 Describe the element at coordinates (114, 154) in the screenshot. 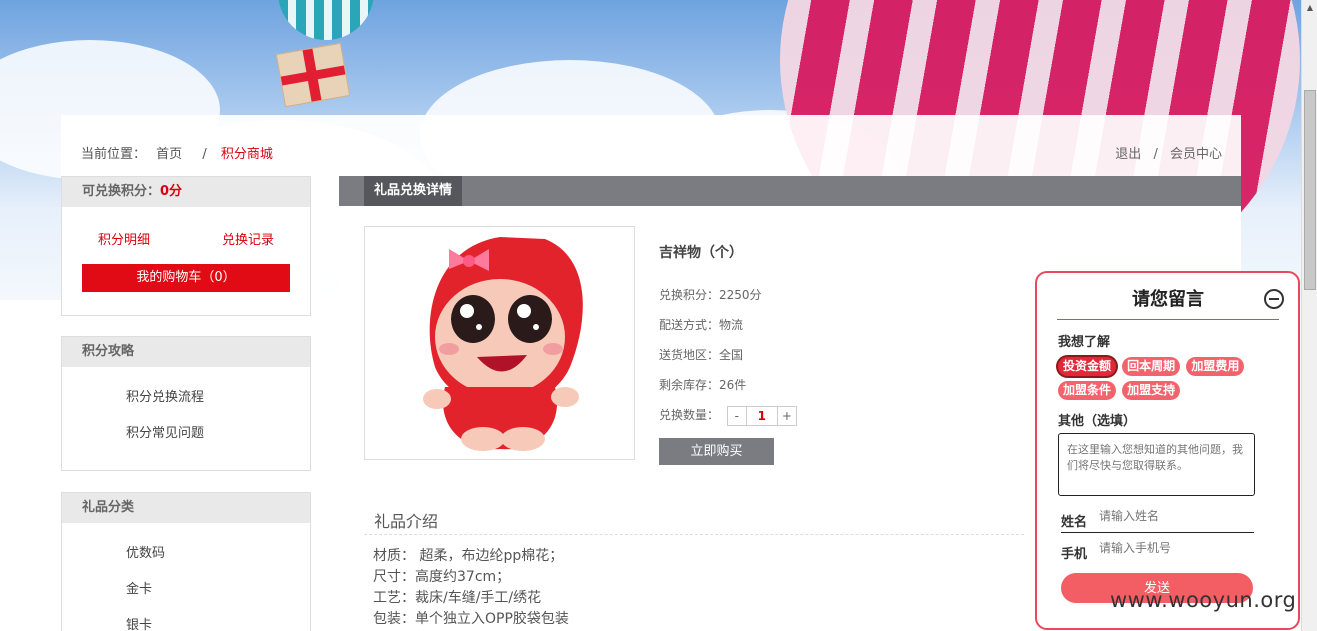

I see `breadcrumb-prefix: 当前位置：` at that location.